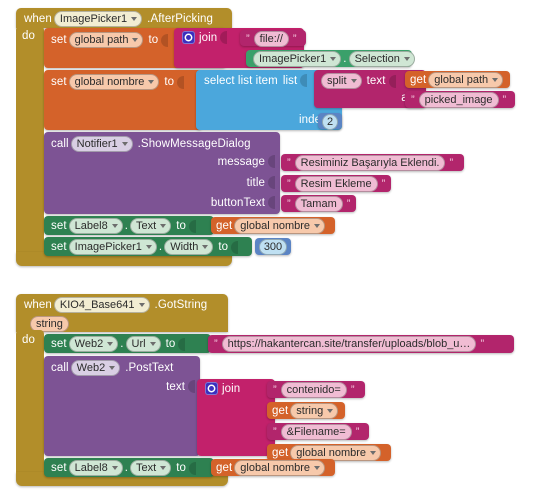 This screenshot has height=500, width=535. Describe the element at coordinates (123, 100) in the screenshot. I see `set-global-nombre-block: set global nombre to` at that location.